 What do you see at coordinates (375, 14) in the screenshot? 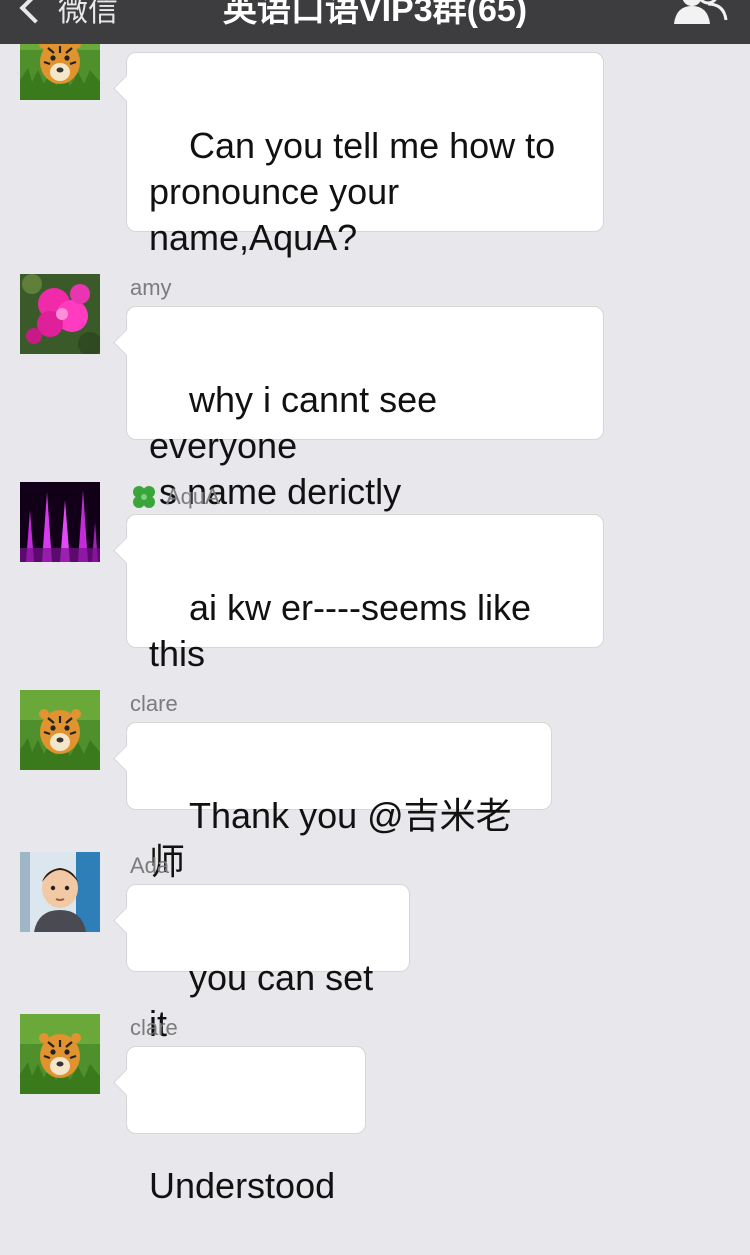
I see `chat-title: 英语口语VIP3群(65)` at bounding box center [375, 14].